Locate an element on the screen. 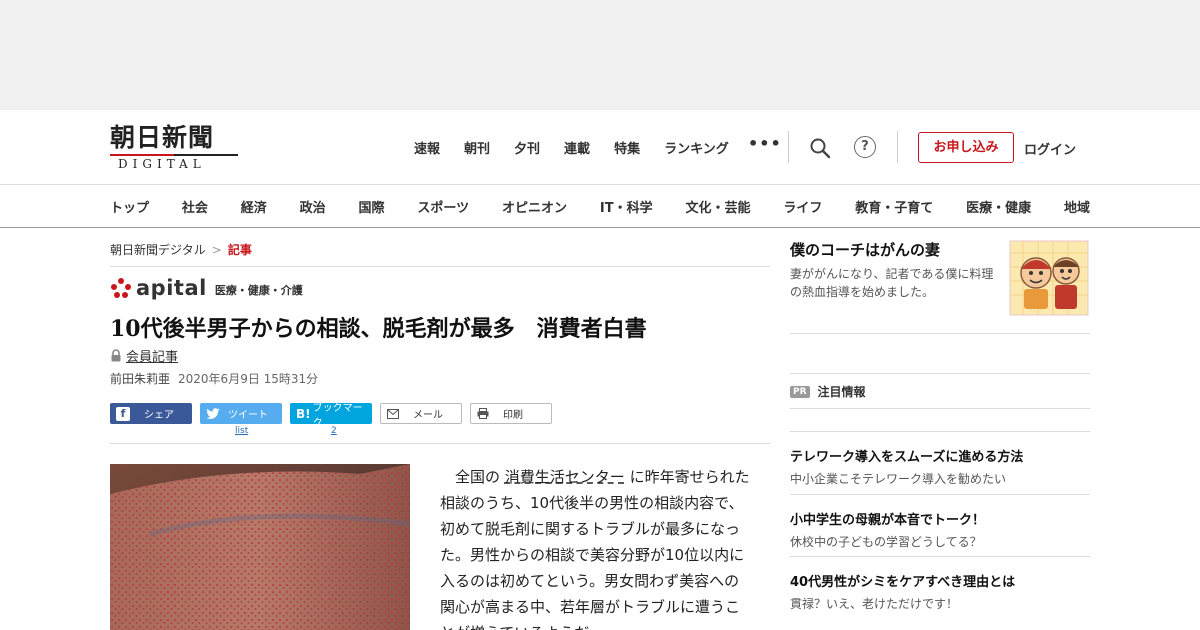 Image resolution: width=1200 pixels, height=630 pixels. author-name: 前田朱莉亜 is located at coordinates (140, 379).